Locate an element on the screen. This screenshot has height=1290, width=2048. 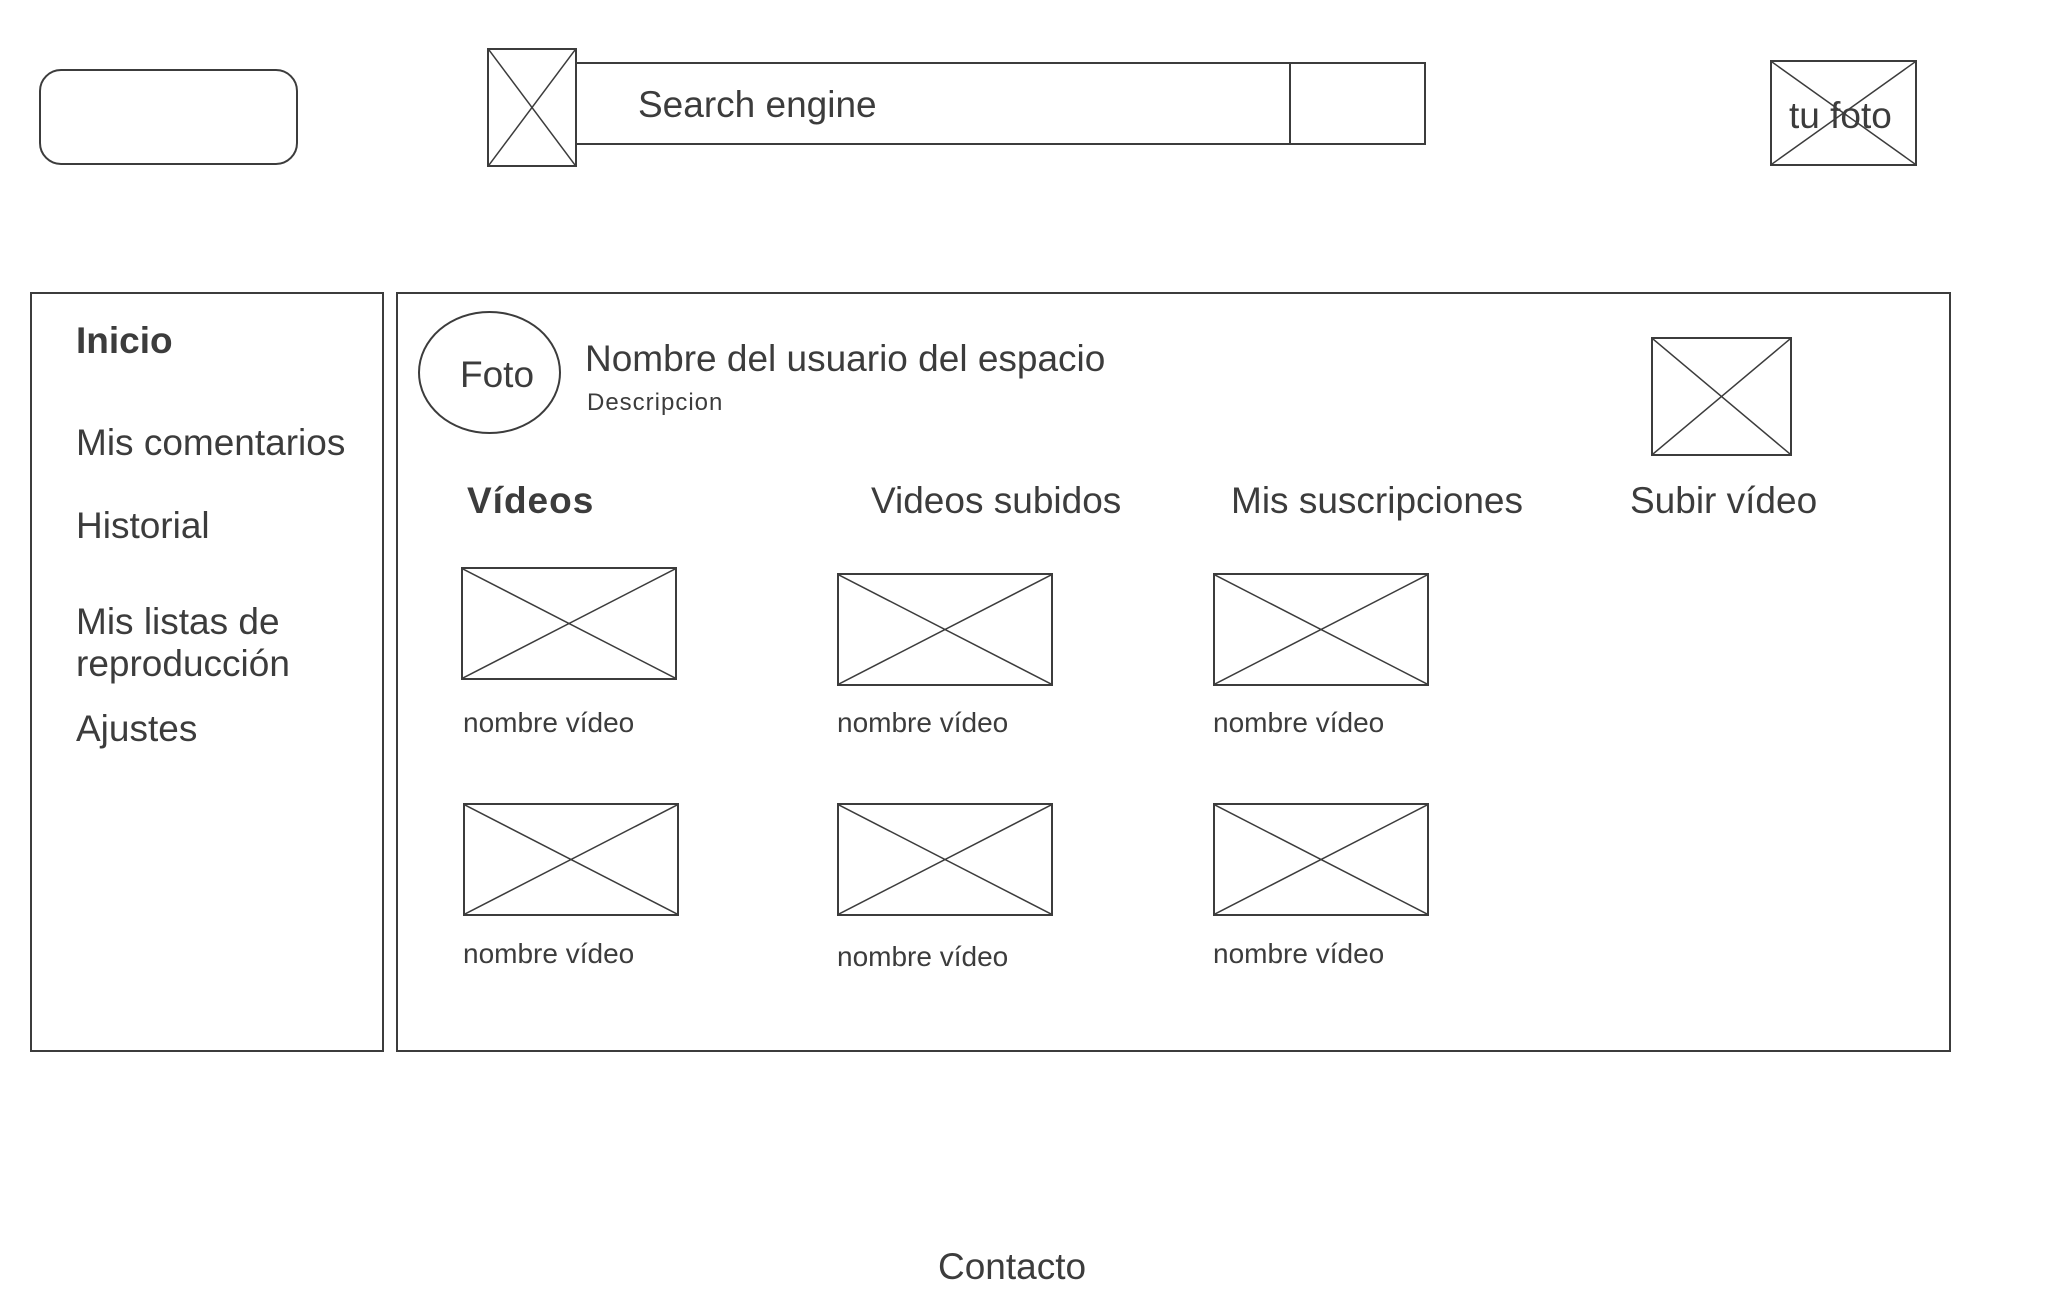
sidebar-item-mis-comentarios: Mis comentarios is located at coordinates (210, 443).